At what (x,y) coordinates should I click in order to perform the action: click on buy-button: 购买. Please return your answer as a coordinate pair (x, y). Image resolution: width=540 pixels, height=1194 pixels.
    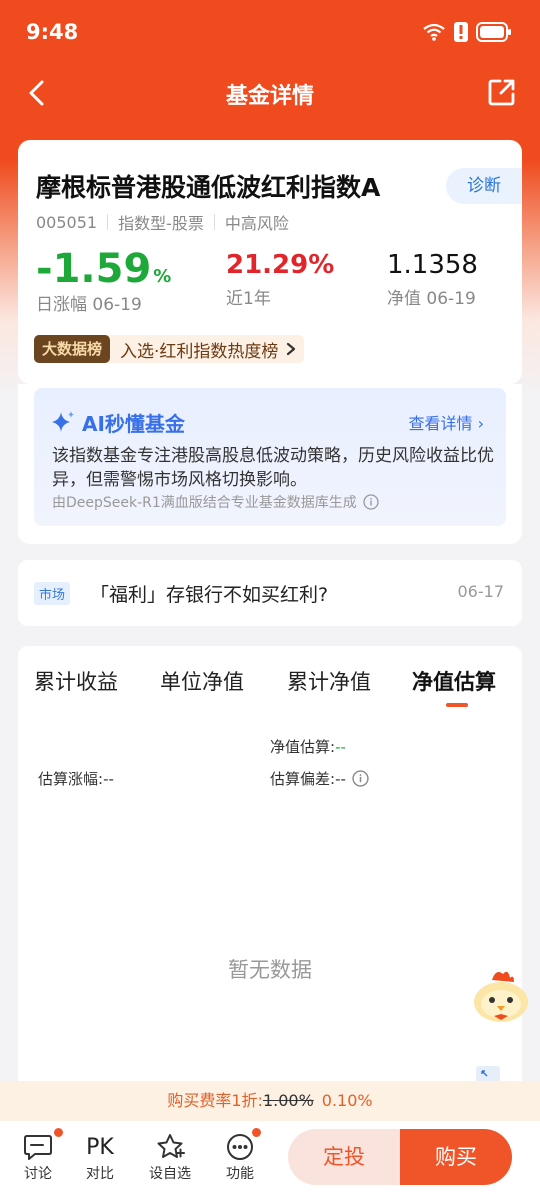
    Looking at the image, I should click on (456, 1157).